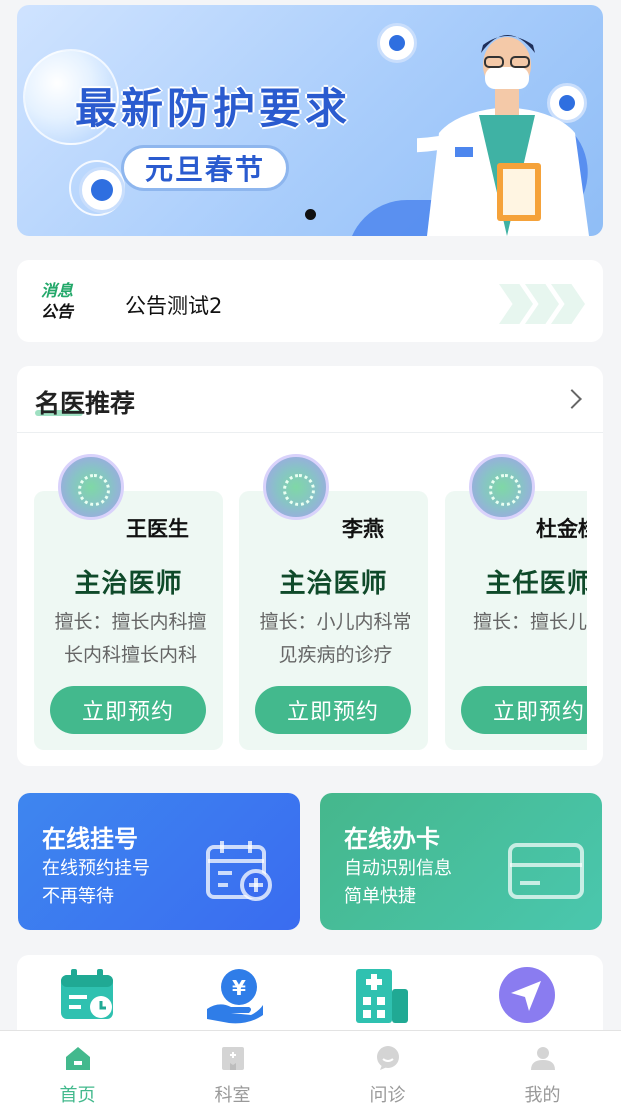 This screenshot has height=1105, width=621. What do you see at coordinates (77, 1095) in the screenshot?
I see `tab-label: 首页` at bounding box center [77, 1095].